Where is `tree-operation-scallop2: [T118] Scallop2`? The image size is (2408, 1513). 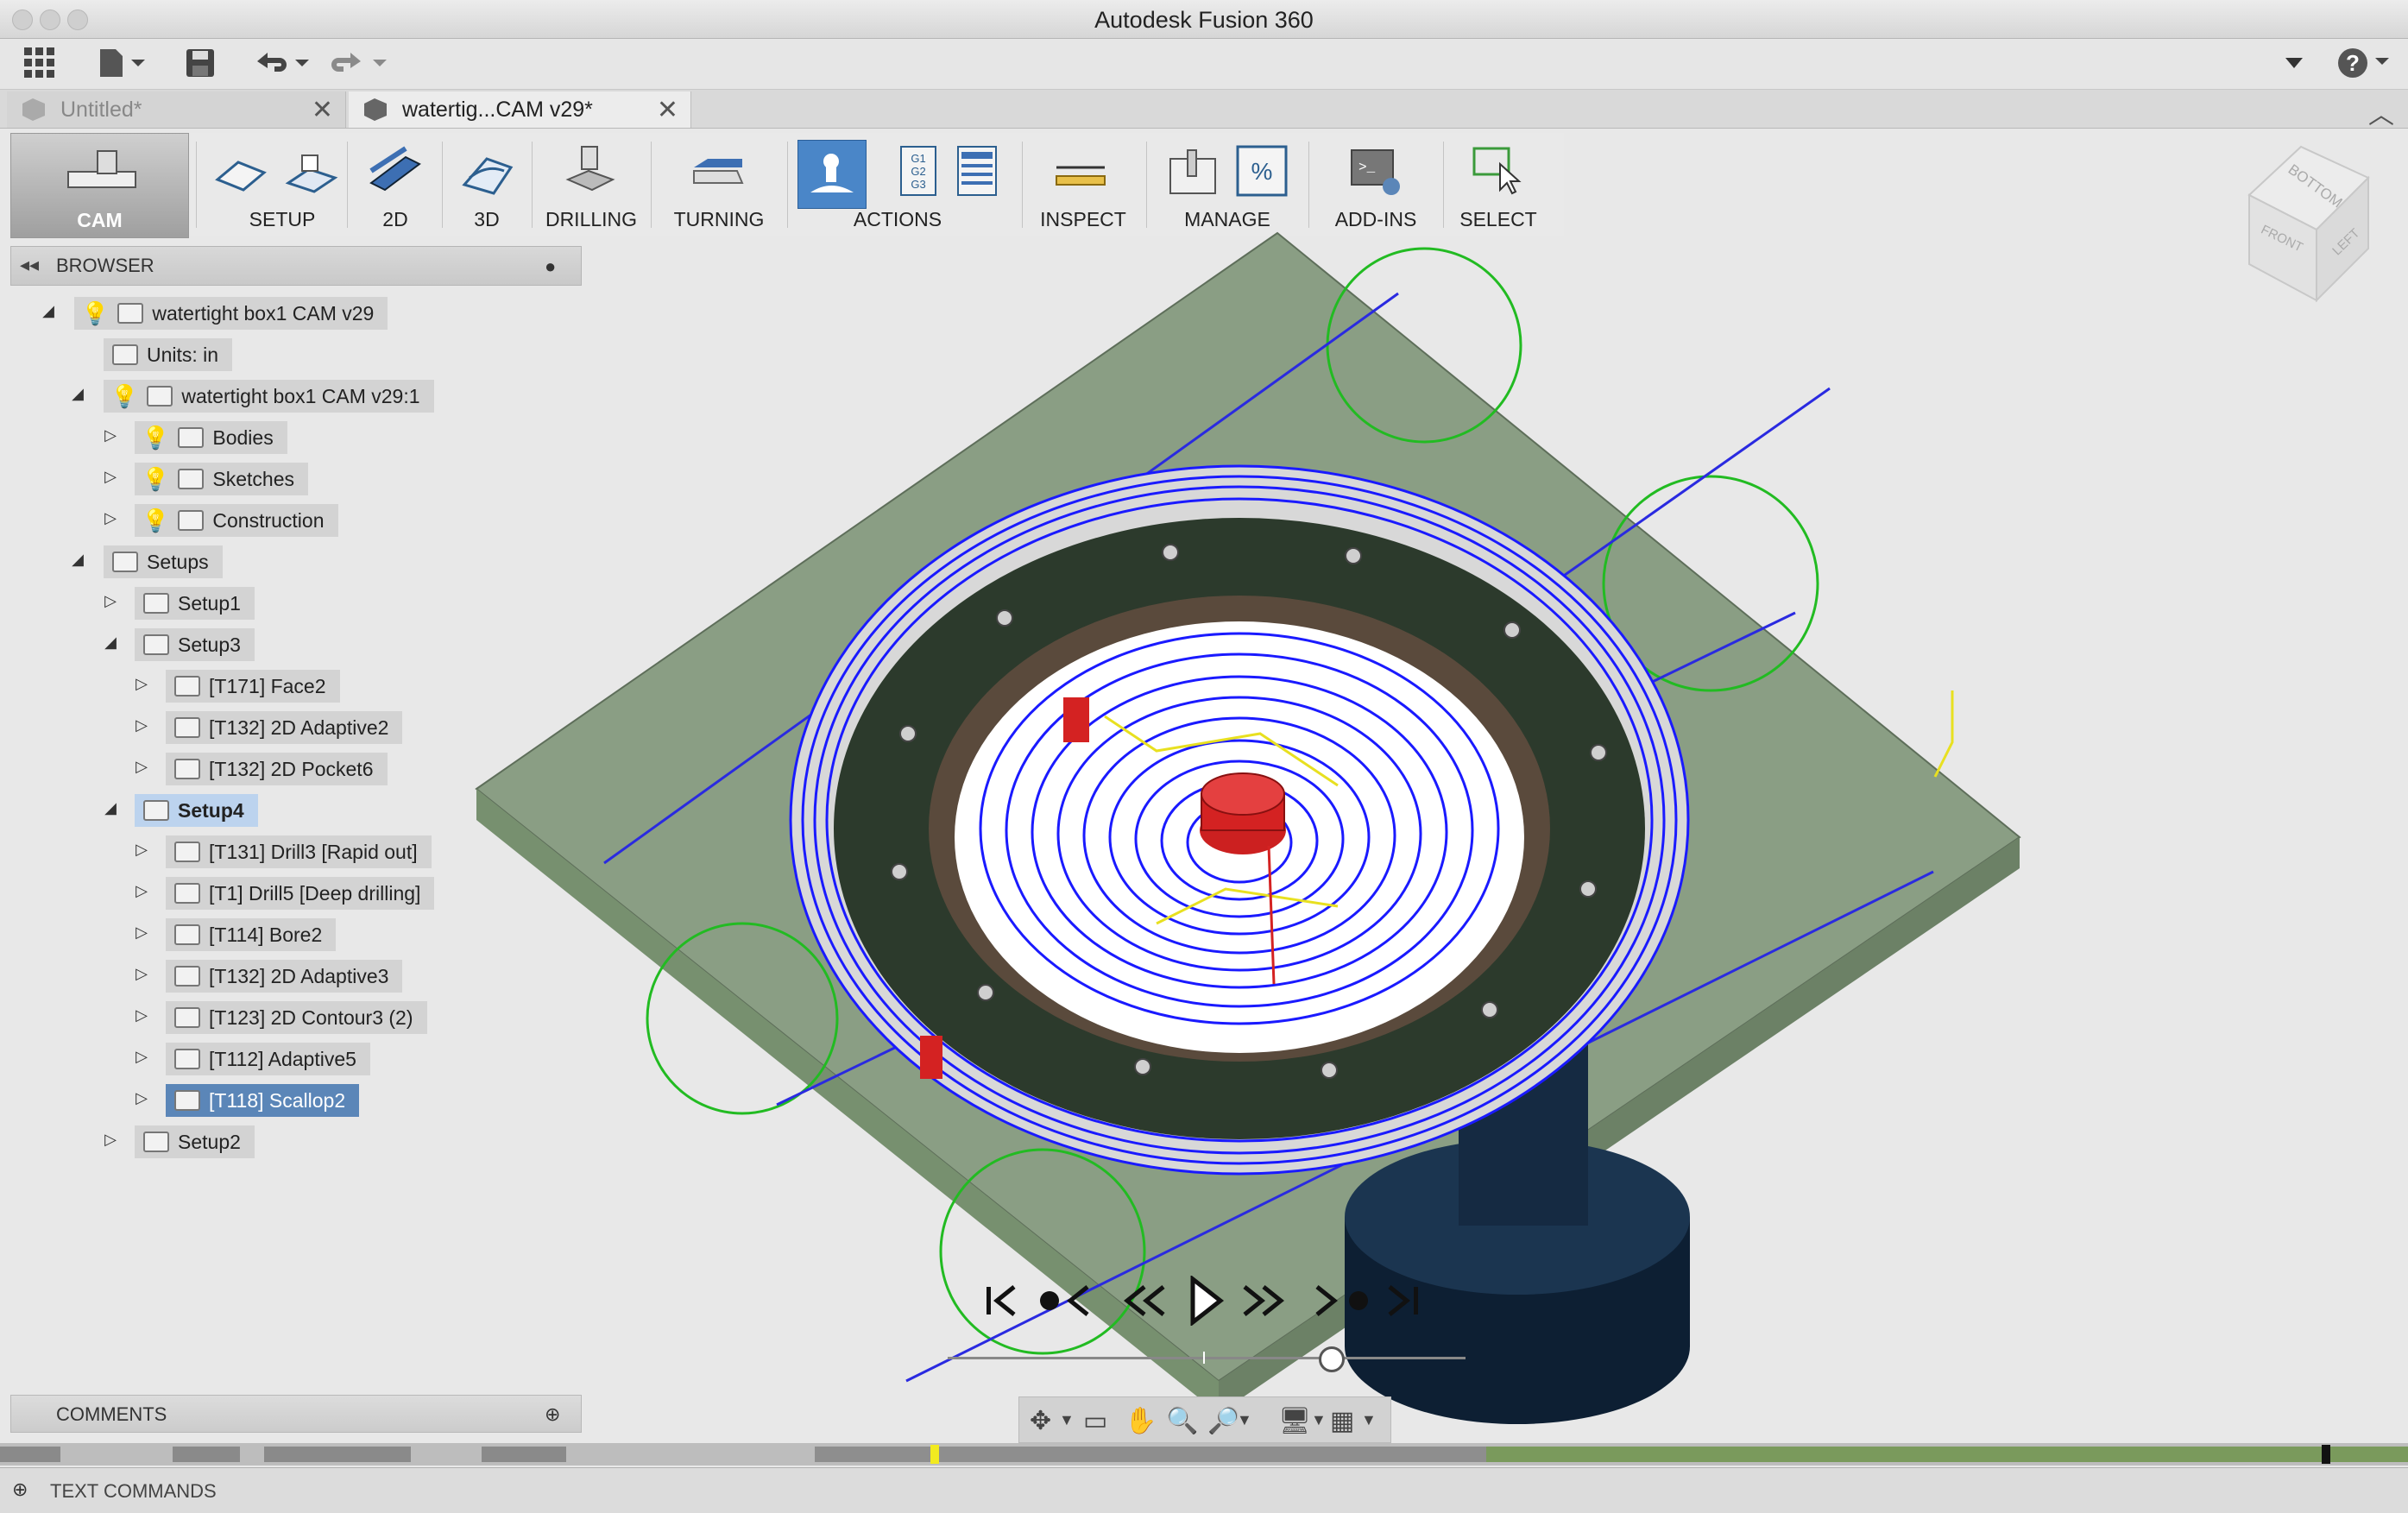
tree-operation-scallop2: [T118] Scallop2 is located at coordinates (263, 1101).